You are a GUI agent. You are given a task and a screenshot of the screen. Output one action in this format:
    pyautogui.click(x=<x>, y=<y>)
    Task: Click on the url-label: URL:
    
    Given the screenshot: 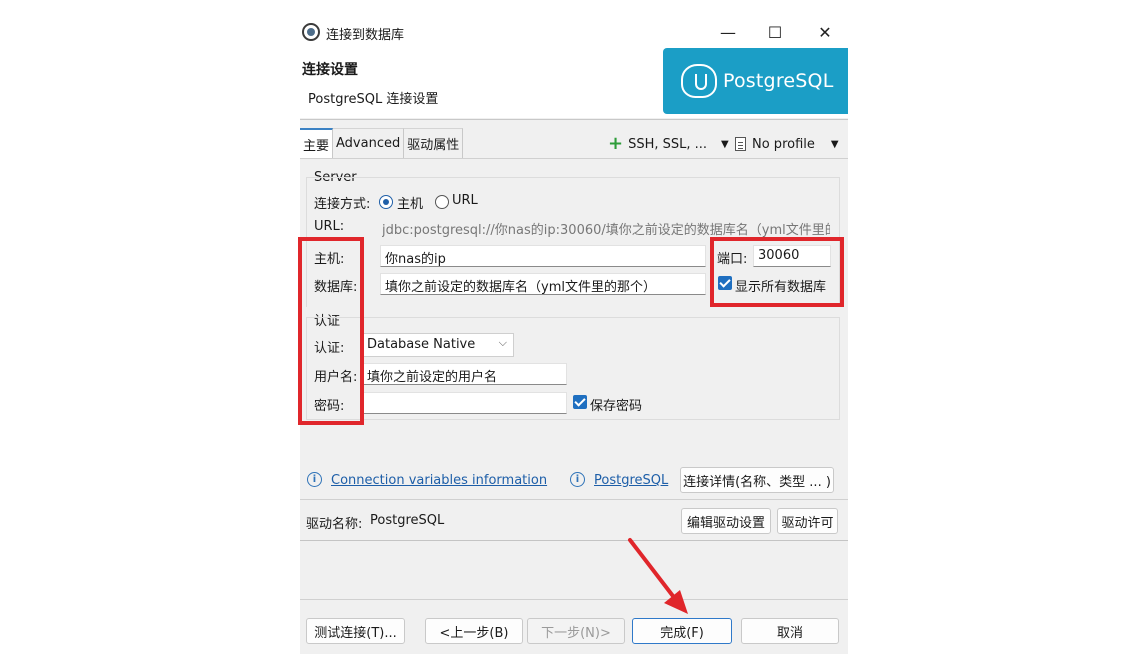 What is the action you would take?
    pyautogui.click(x=329, y=226)
    